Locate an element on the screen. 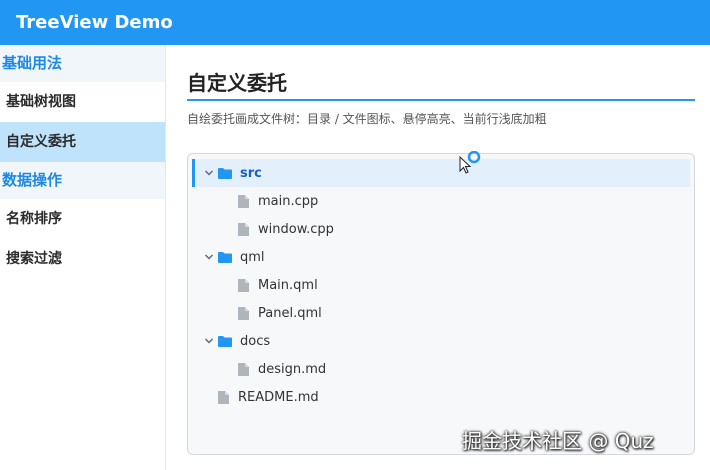 This screenshot has height=470, width=710. tree-node-main-cpp: main.cpp is located at coordinates (441, 201).